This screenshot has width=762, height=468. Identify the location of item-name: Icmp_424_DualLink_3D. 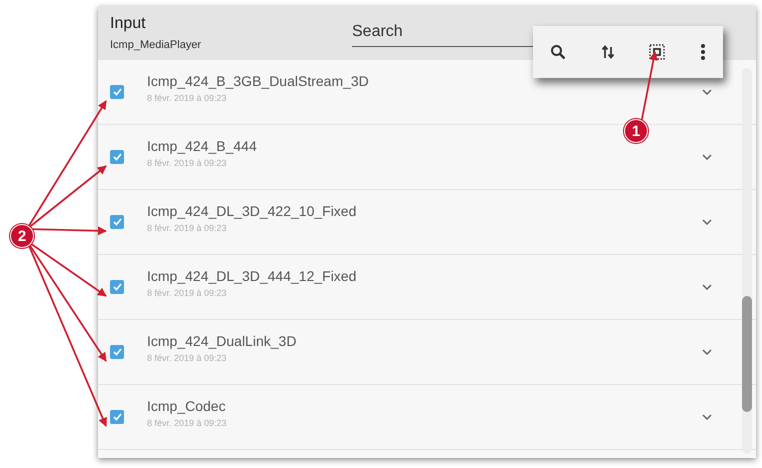
(222, 341).